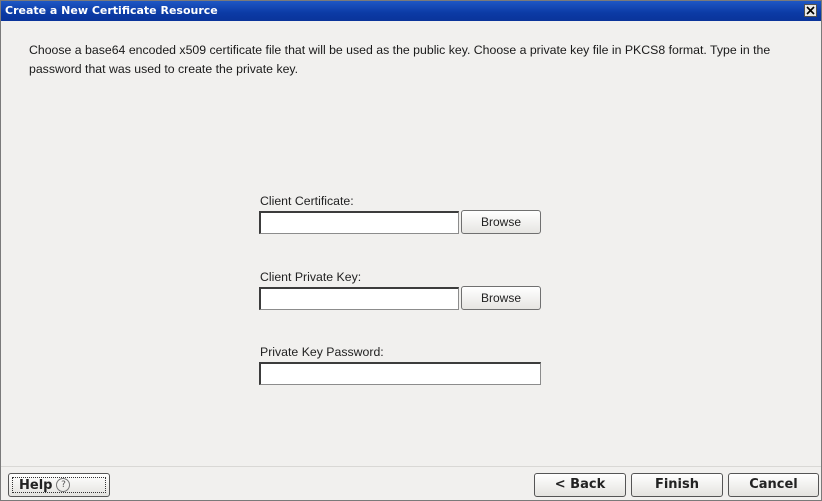  What do you see at coordinates (63, 484) in the screenshot?
I see `help-icon: ?` at bounding box center [63, 484].